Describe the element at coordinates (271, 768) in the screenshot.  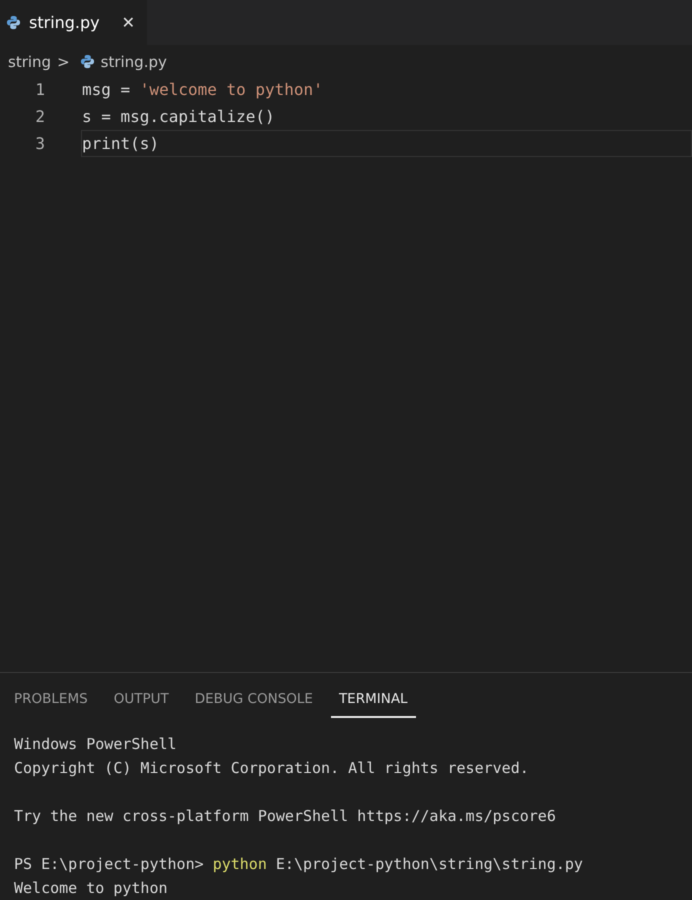
I see `terminal-line: Copyright (C) Microsoft Corporation. All rights reserved.` at that location.